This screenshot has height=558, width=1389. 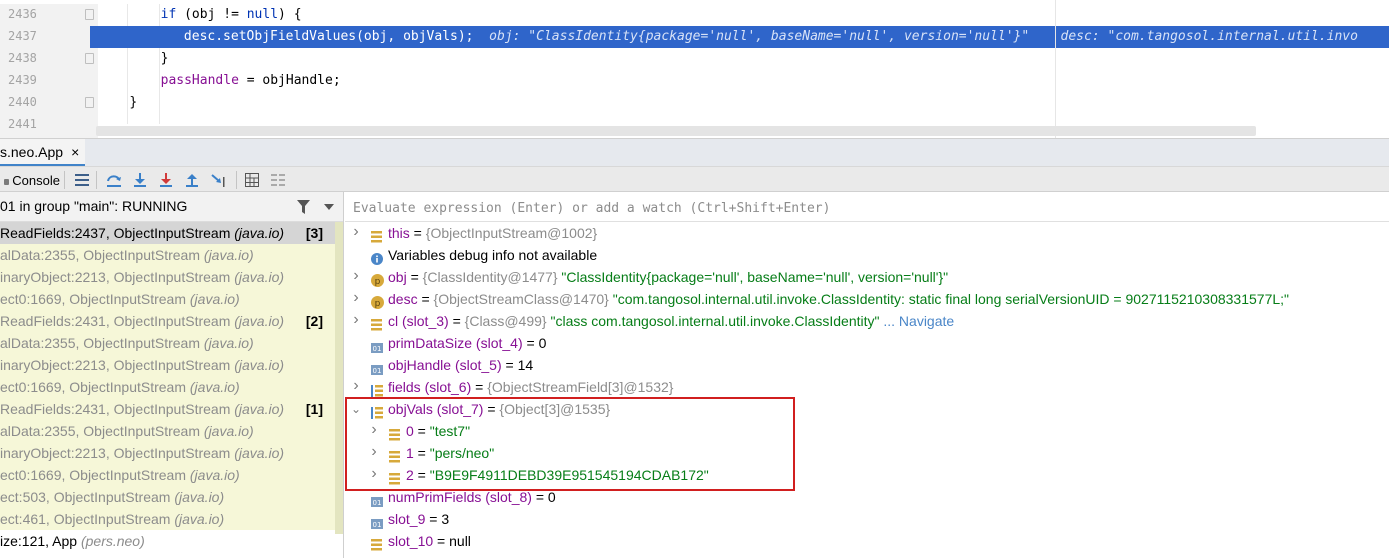 What do you see at coordinates (865, 519) in the screenshot?
I see `variable-row: 01 slot_9 = 3` at bounding box center [865, 519].